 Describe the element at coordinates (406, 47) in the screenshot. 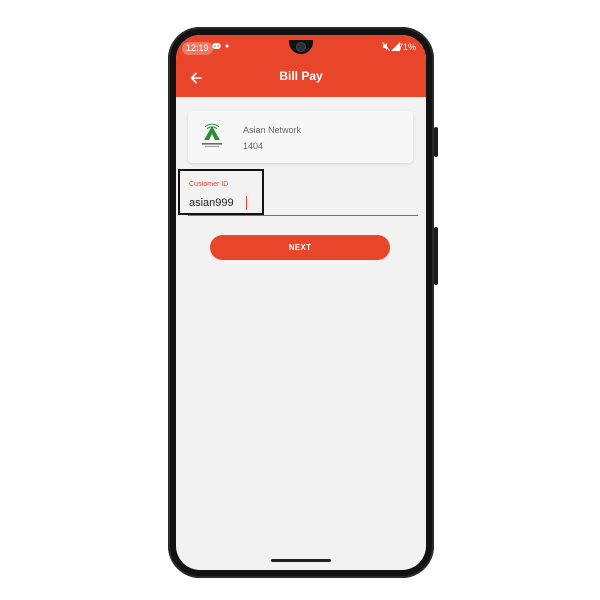

I see `battery-level: 71%` at that location.